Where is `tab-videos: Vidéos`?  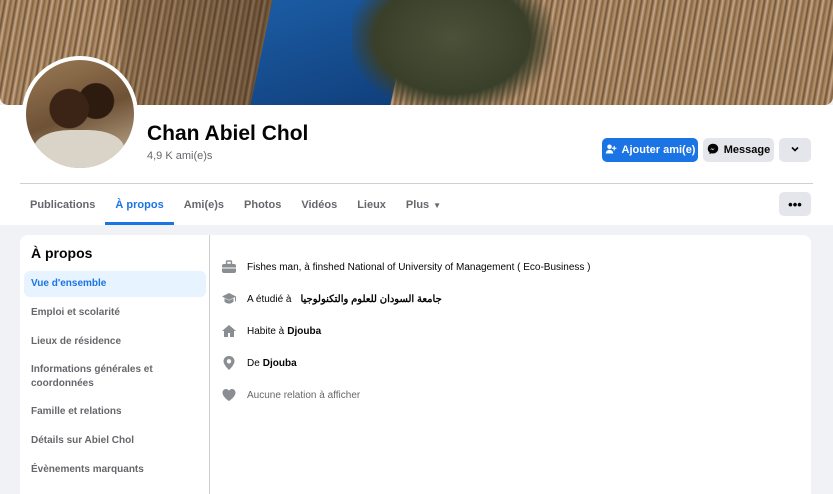
tab-videos: Vidéos is located at coordinates (319, 205).